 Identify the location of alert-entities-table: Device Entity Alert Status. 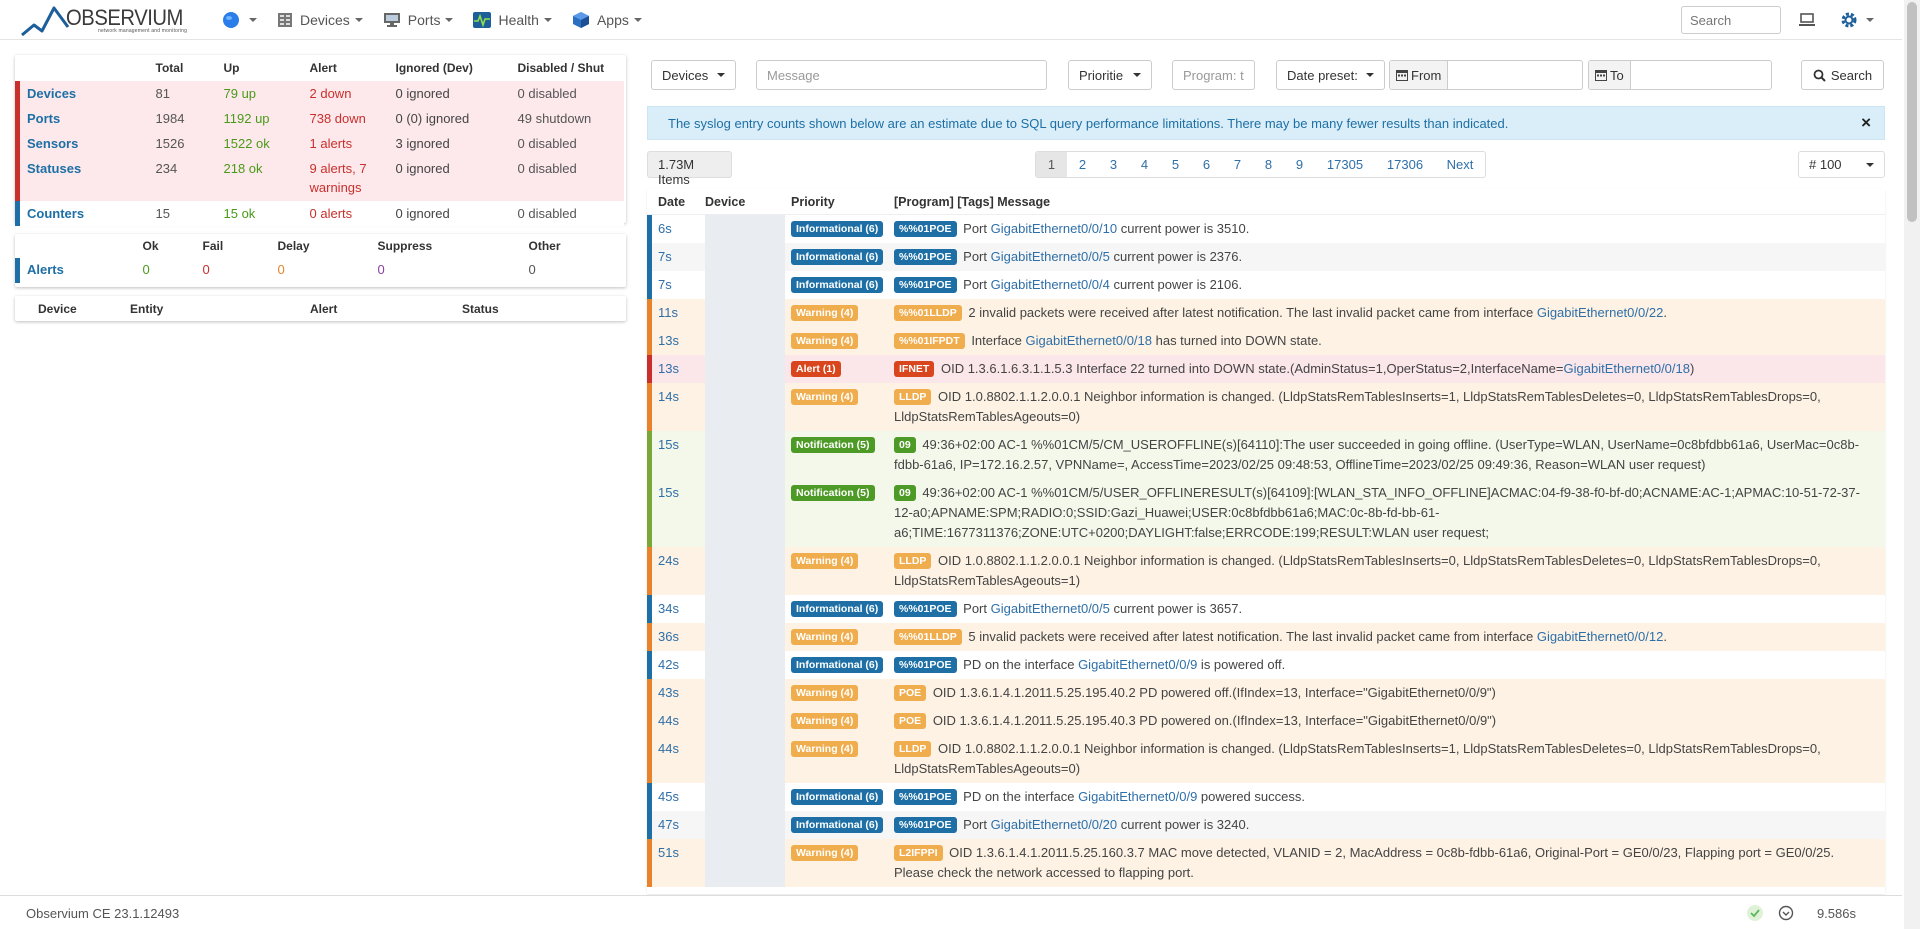
(320, 308).